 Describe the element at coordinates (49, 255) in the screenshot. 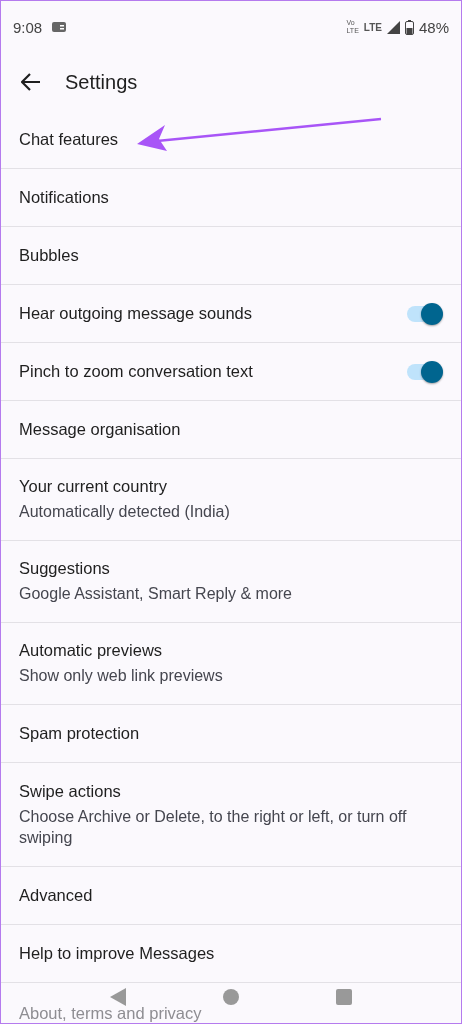

I see `row-title: Bubbles` at that location.